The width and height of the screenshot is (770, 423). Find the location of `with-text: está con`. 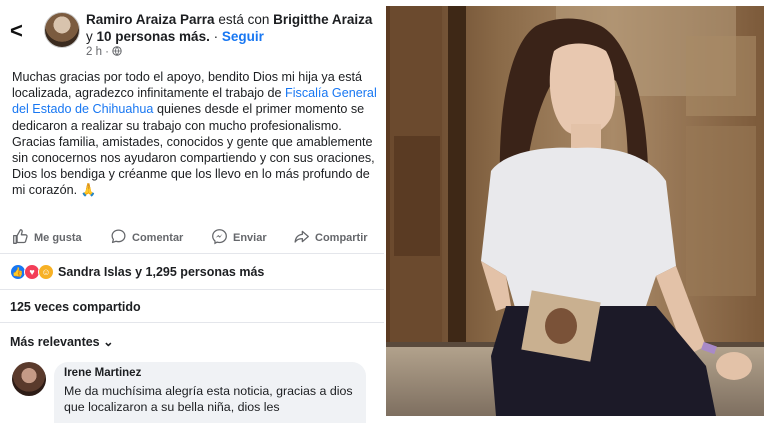

with-text: está con is located at coordinates (244, 19).